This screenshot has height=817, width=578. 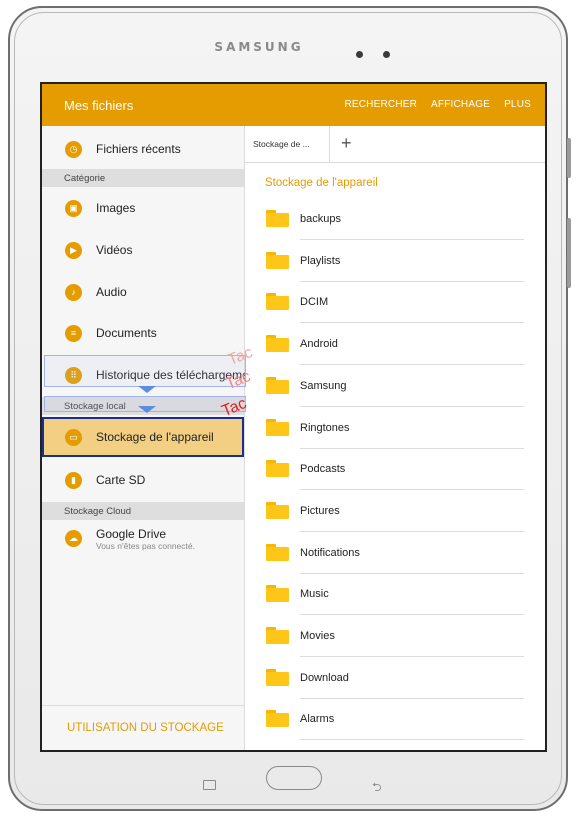 What do you see at coordinates (323, 385) in the screenshot?
I see `folder-name: Samsung` at bounding box center [323, 385].